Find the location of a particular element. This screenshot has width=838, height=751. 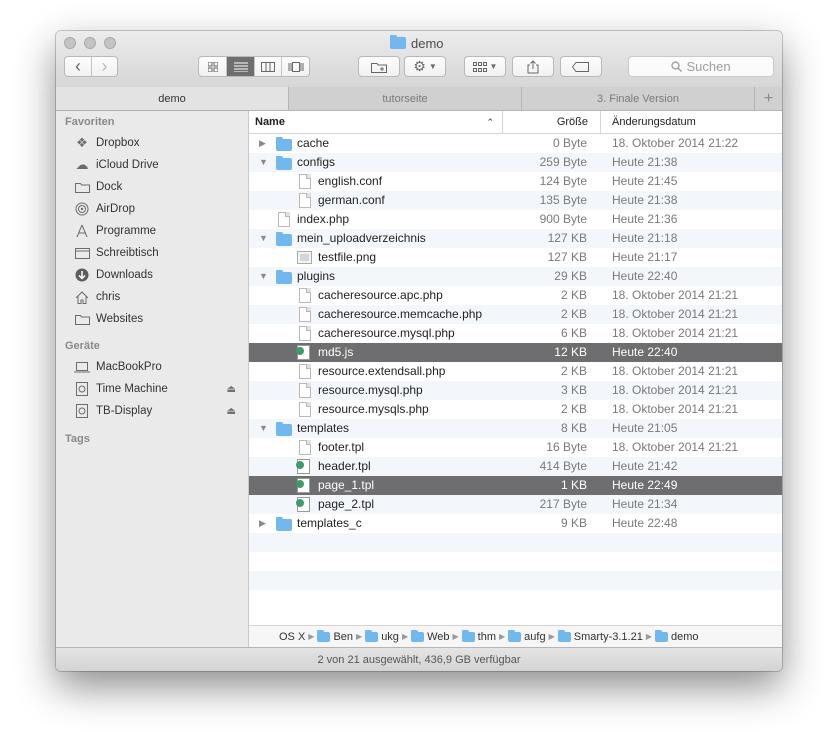

column-header-date: Änderungsdatum is located at coordinates (691, 122).